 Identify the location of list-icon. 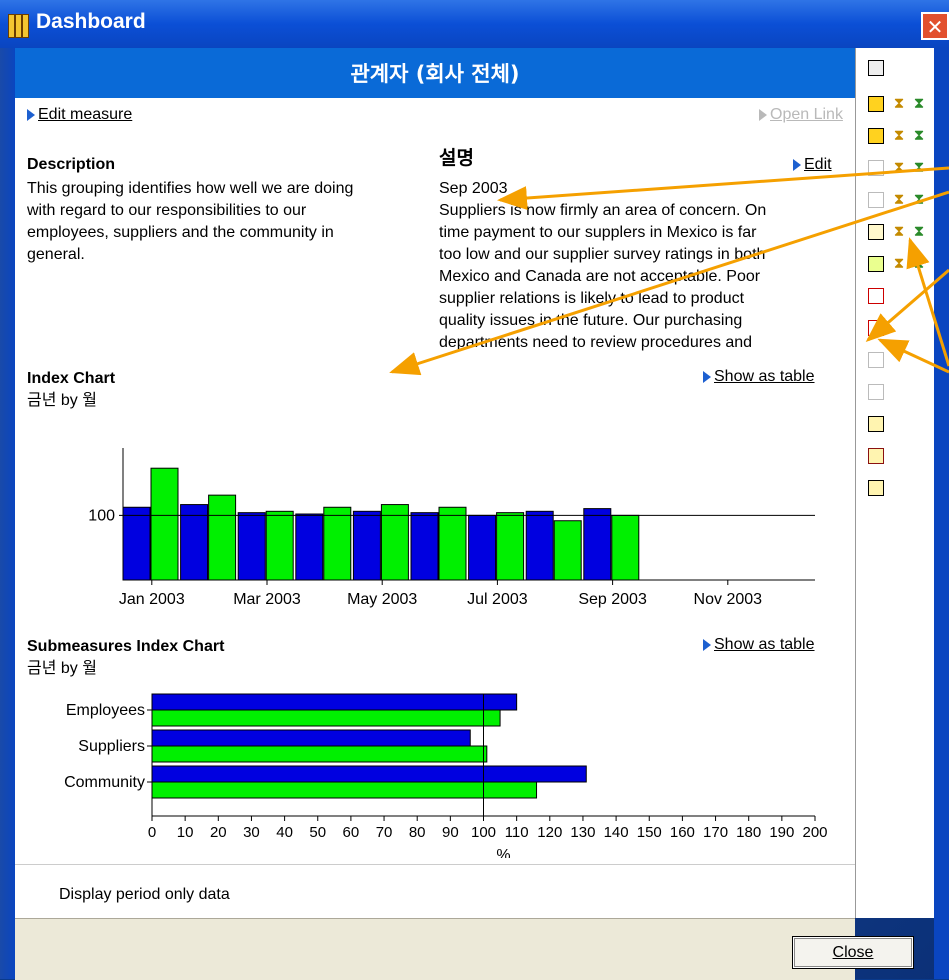
(876, 488).